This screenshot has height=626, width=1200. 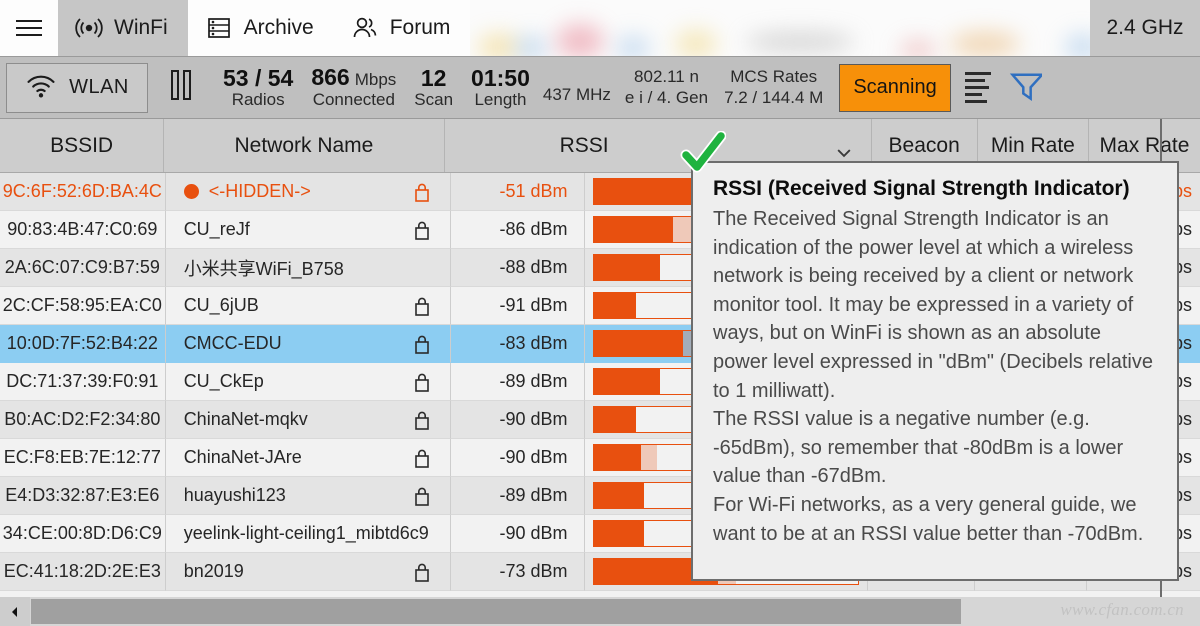 I want to click on scrollbar-thumb, so click(x=496, y=611).